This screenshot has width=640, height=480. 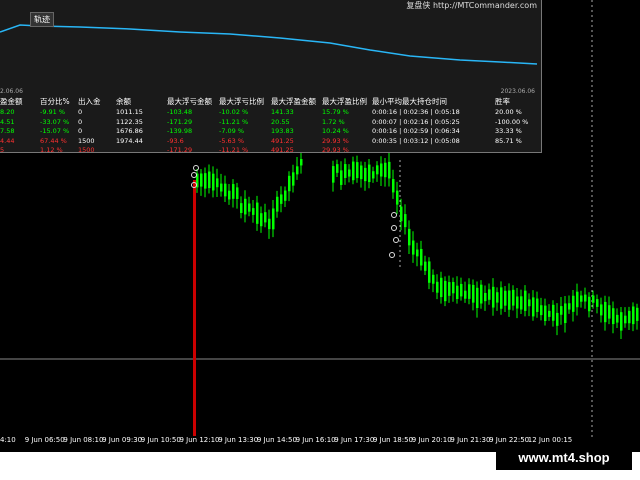 I want to click on time-tick: 9 Jun 18:50, so click(x=393, y=440).